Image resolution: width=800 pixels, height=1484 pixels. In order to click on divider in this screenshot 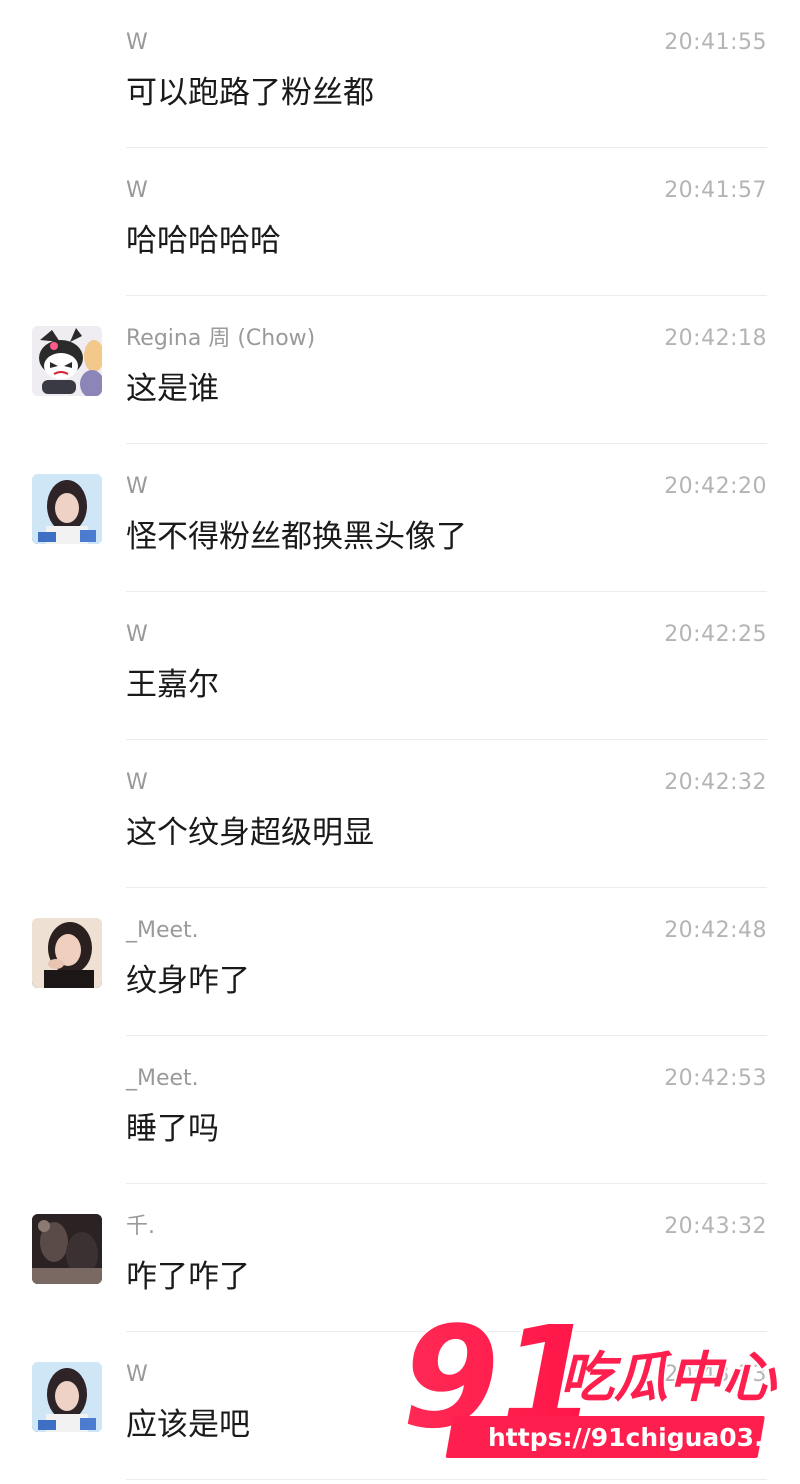, I will do `click(446, 1479)`.